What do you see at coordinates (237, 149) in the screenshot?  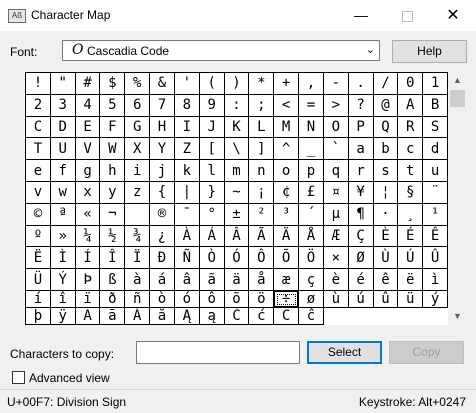 I see `character-cell: \` at bounding box center [237, 149].